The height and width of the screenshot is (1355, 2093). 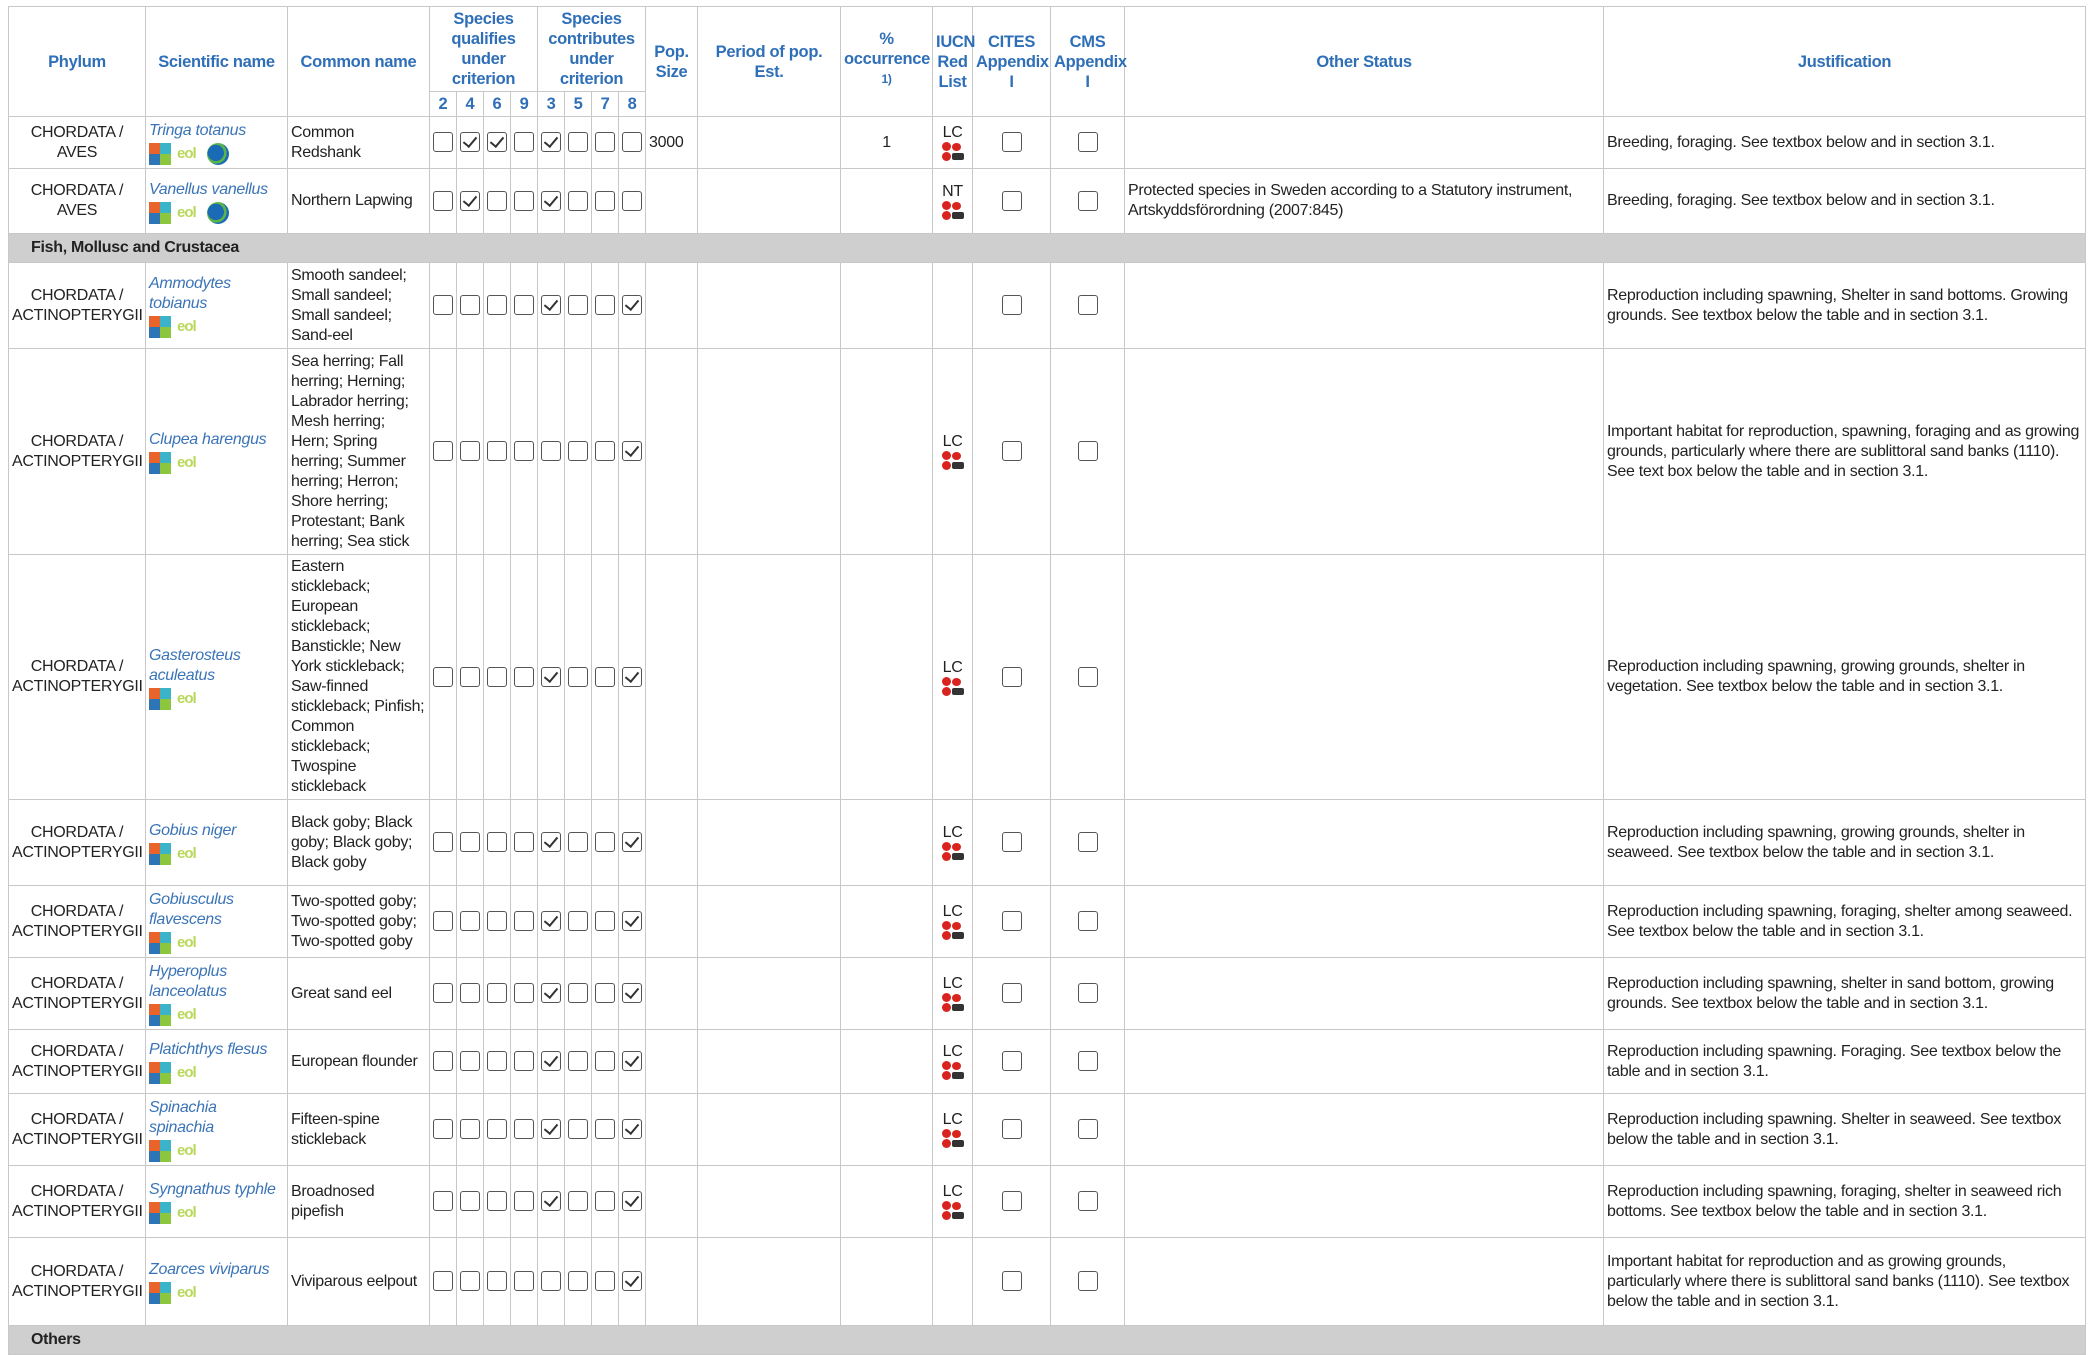 I want to click on scientific-name-link: Tringa totanus, so click(x=216, y=131).